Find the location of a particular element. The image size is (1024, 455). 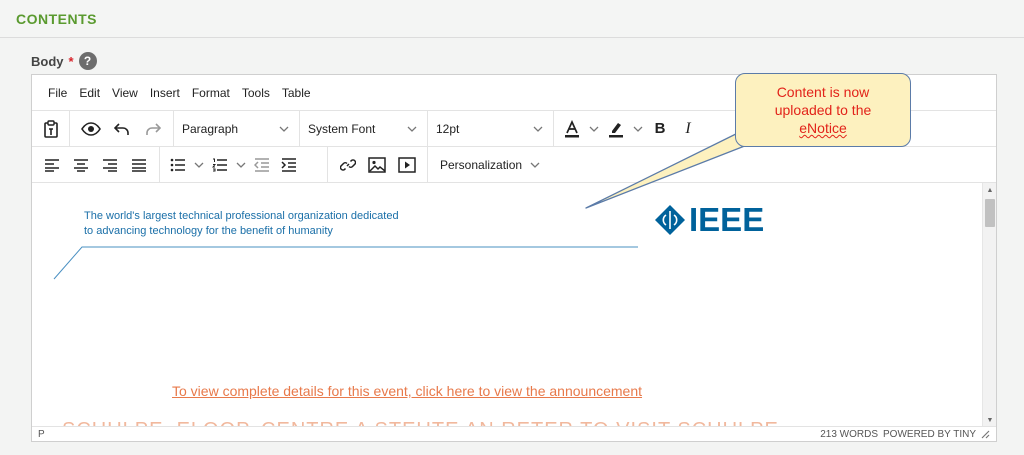

font-size-value: 12pt is located at coordinates (448, 128).